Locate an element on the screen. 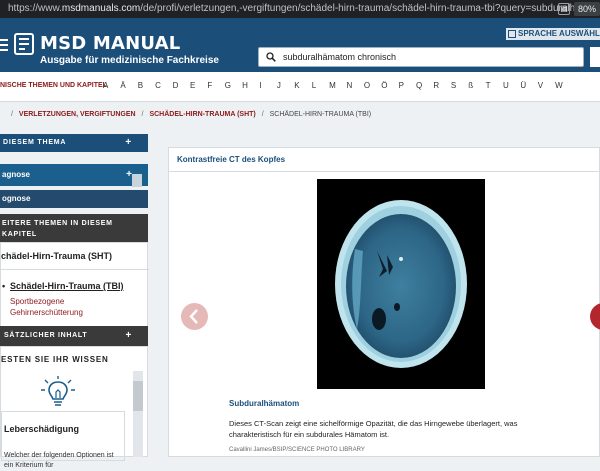  sidebar-scrollbar-thumb is located at coordinates (137, 180).